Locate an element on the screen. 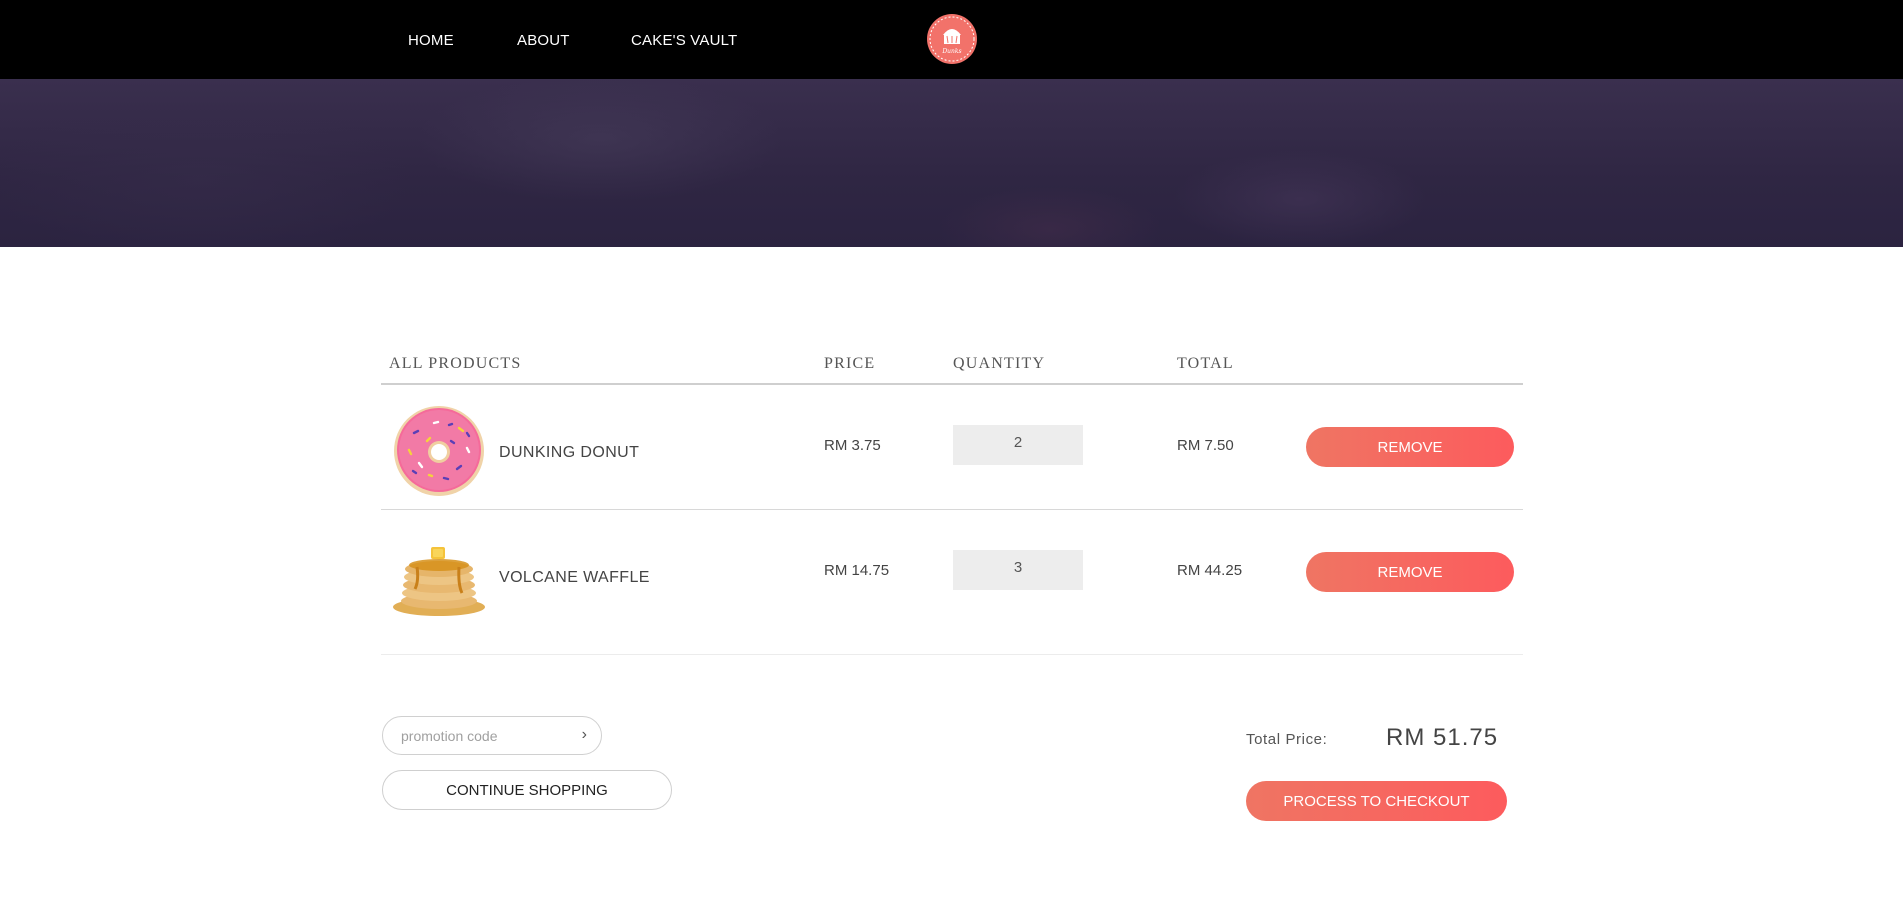 The height and width of the screenshot is (914, 1903). checkout-button: PROCESS TO CHECKOUT is located at coordinates (1376, 801).